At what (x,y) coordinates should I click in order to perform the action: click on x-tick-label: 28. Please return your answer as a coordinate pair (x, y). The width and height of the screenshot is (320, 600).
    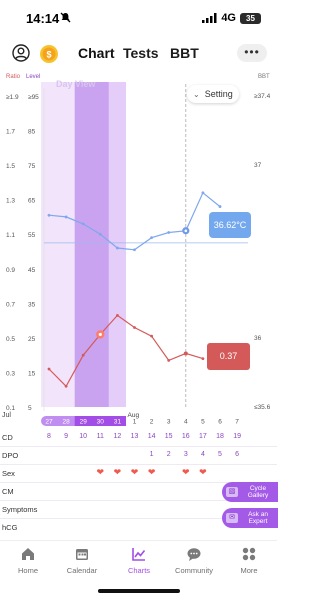
    Looking at the image, I should click on (66, 422).